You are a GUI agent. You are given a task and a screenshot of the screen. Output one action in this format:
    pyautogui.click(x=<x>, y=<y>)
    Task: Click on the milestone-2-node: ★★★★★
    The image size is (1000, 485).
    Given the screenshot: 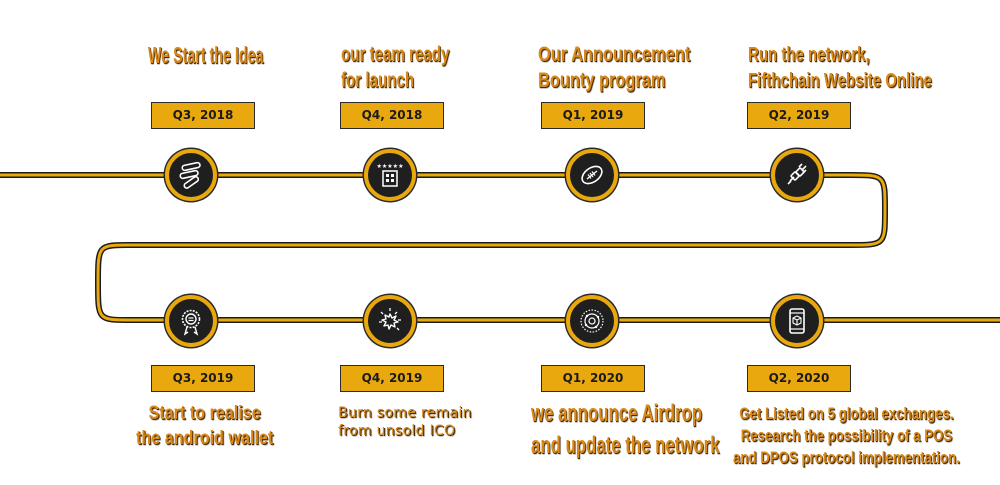 What is the action you would take?
    pyautogui.click(x=390, y=175)
    